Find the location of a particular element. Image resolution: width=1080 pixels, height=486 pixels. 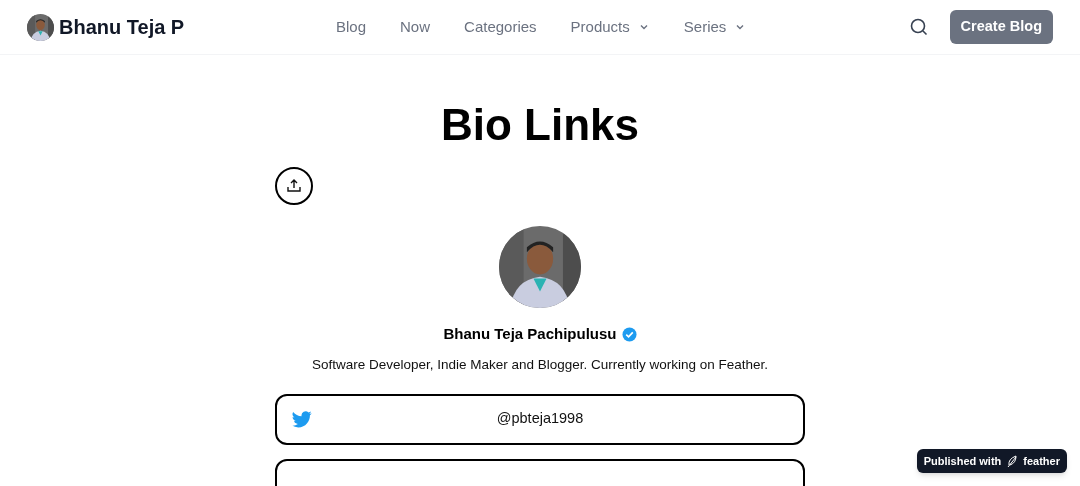

profile-name: Bhanu Teja Pachipulusu is located at coordinates (530, 334).